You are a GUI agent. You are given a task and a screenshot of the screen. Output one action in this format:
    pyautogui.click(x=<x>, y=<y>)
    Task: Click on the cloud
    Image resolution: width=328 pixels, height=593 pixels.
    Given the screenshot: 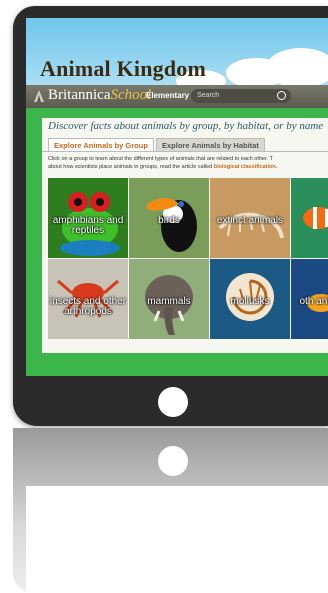 What is the action you would take?
    pyautogui.click(x=297, y=68)
    